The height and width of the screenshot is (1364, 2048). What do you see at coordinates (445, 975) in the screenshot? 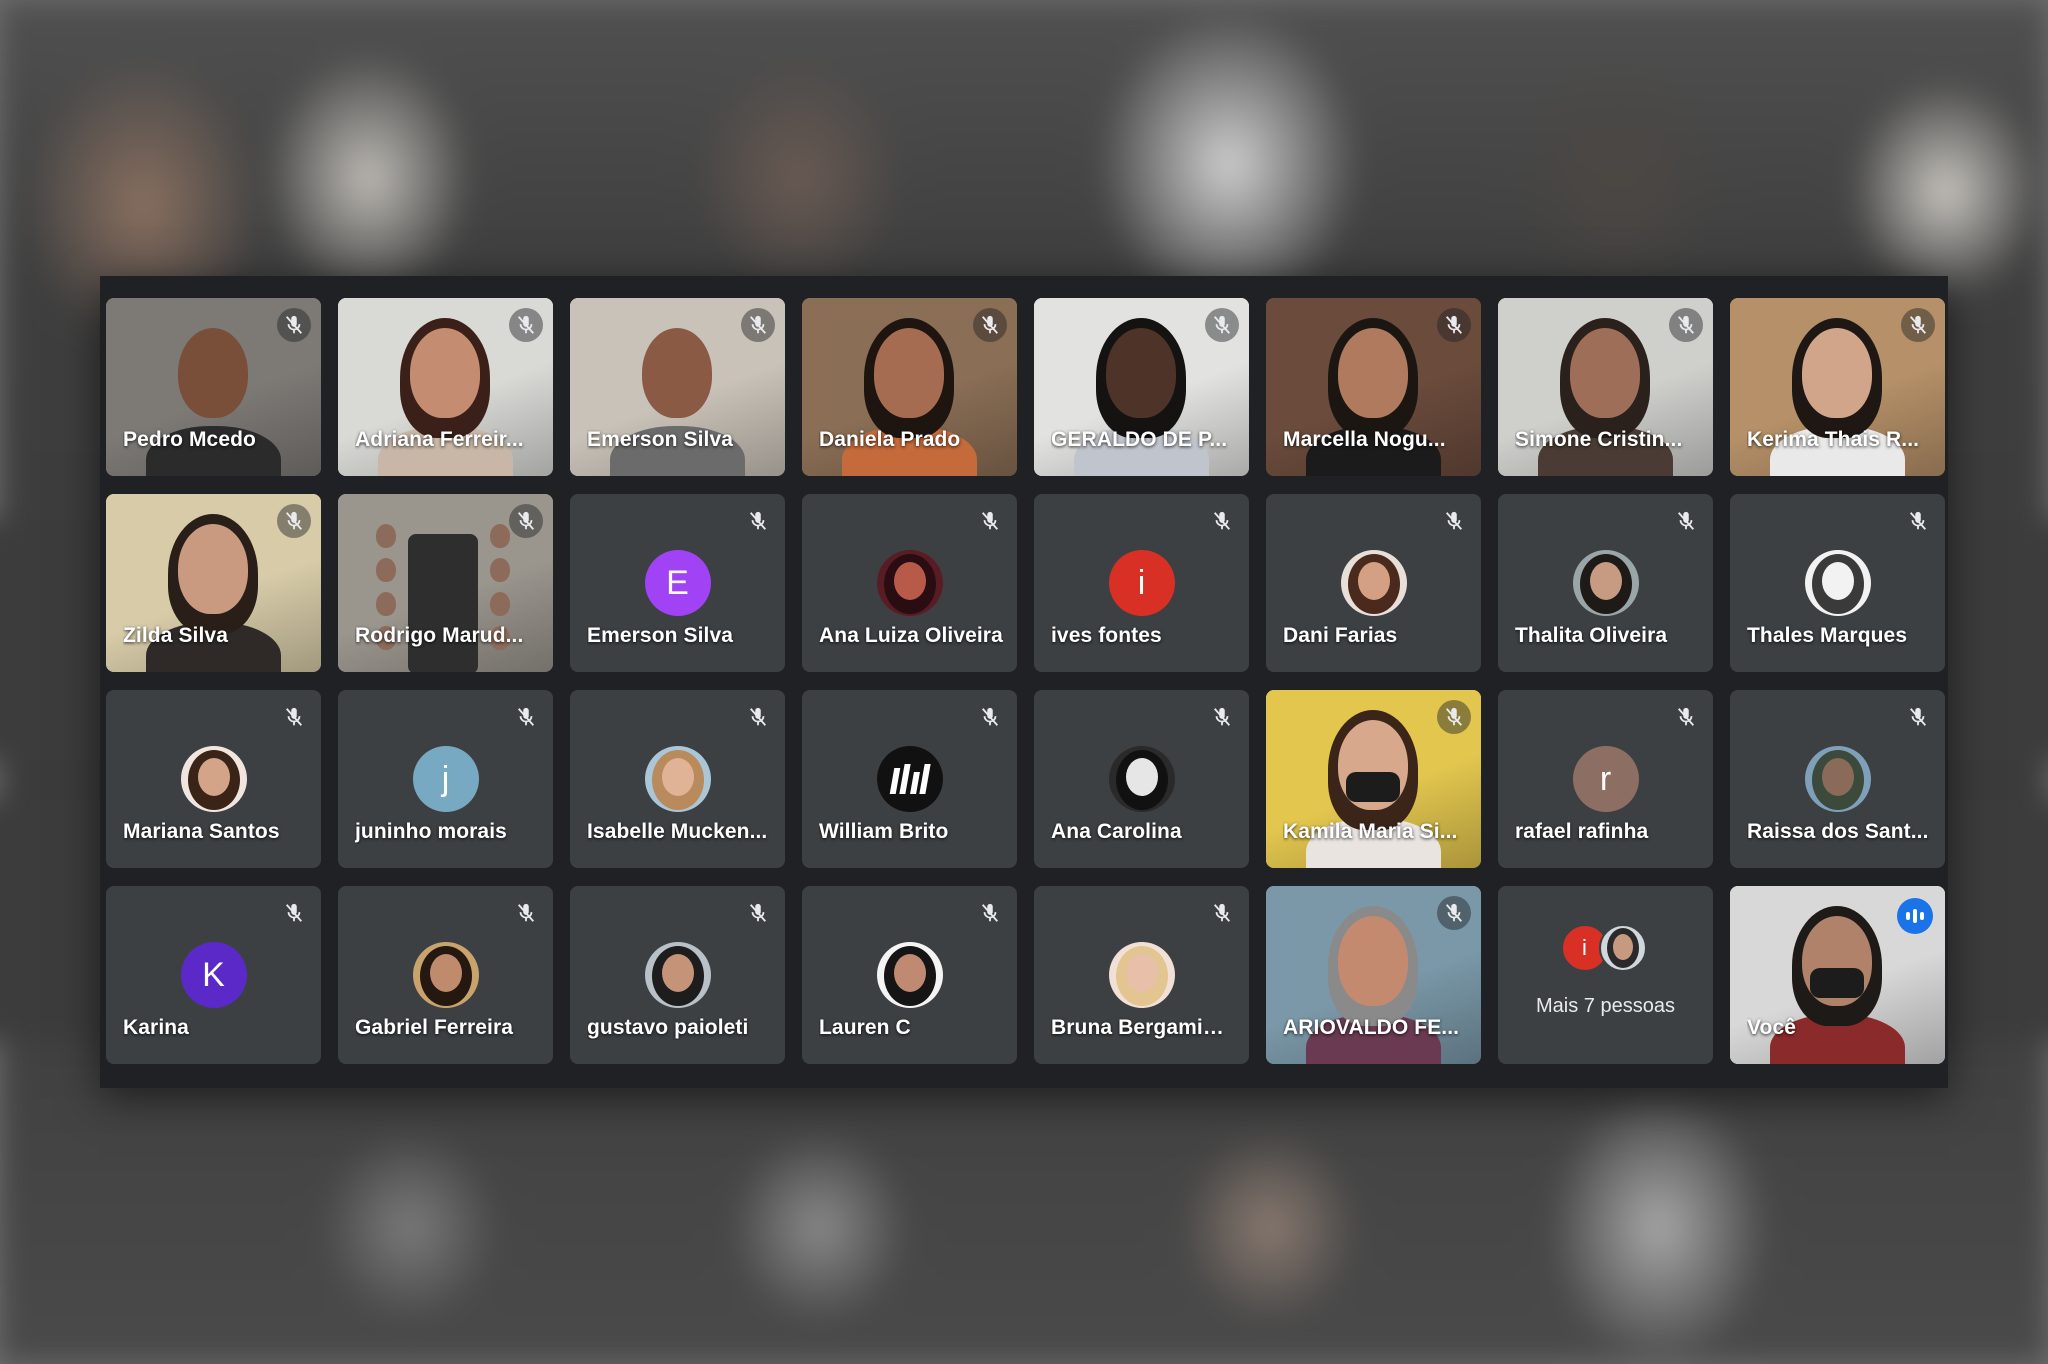
I see `participant-tile: Gabriel Ferreira` at bounding box center [445, 975].